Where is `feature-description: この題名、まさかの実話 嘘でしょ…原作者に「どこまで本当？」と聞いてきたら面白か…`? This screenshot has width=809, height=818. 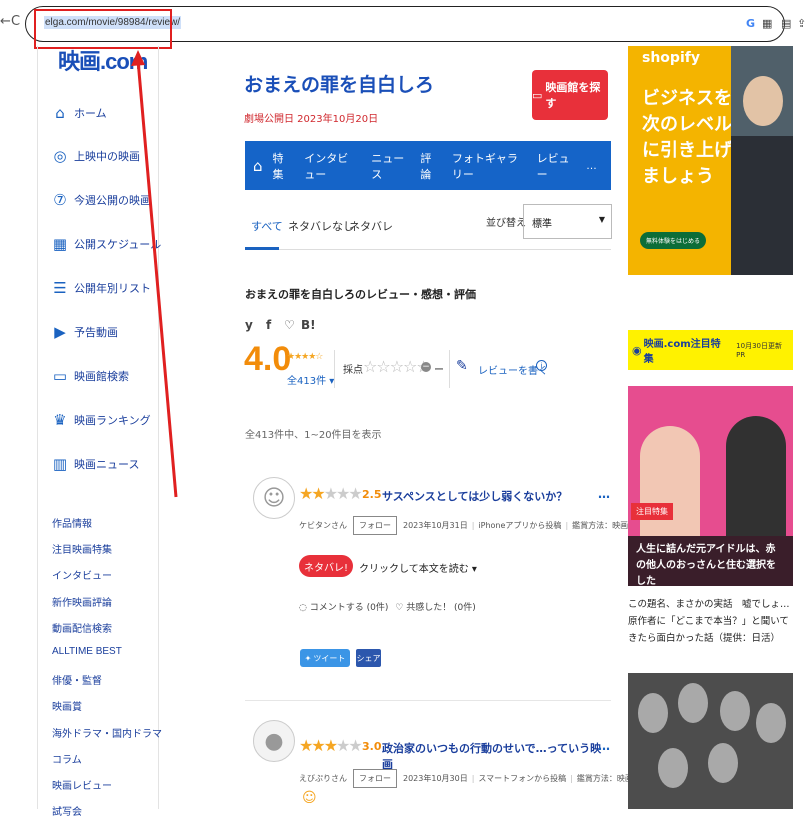
feature-description: この題名、まさかの実話 嘘でしょ…原作者に「どこまで本当？」と聞いてきたら面白か… is located at coordinates (710, 621).